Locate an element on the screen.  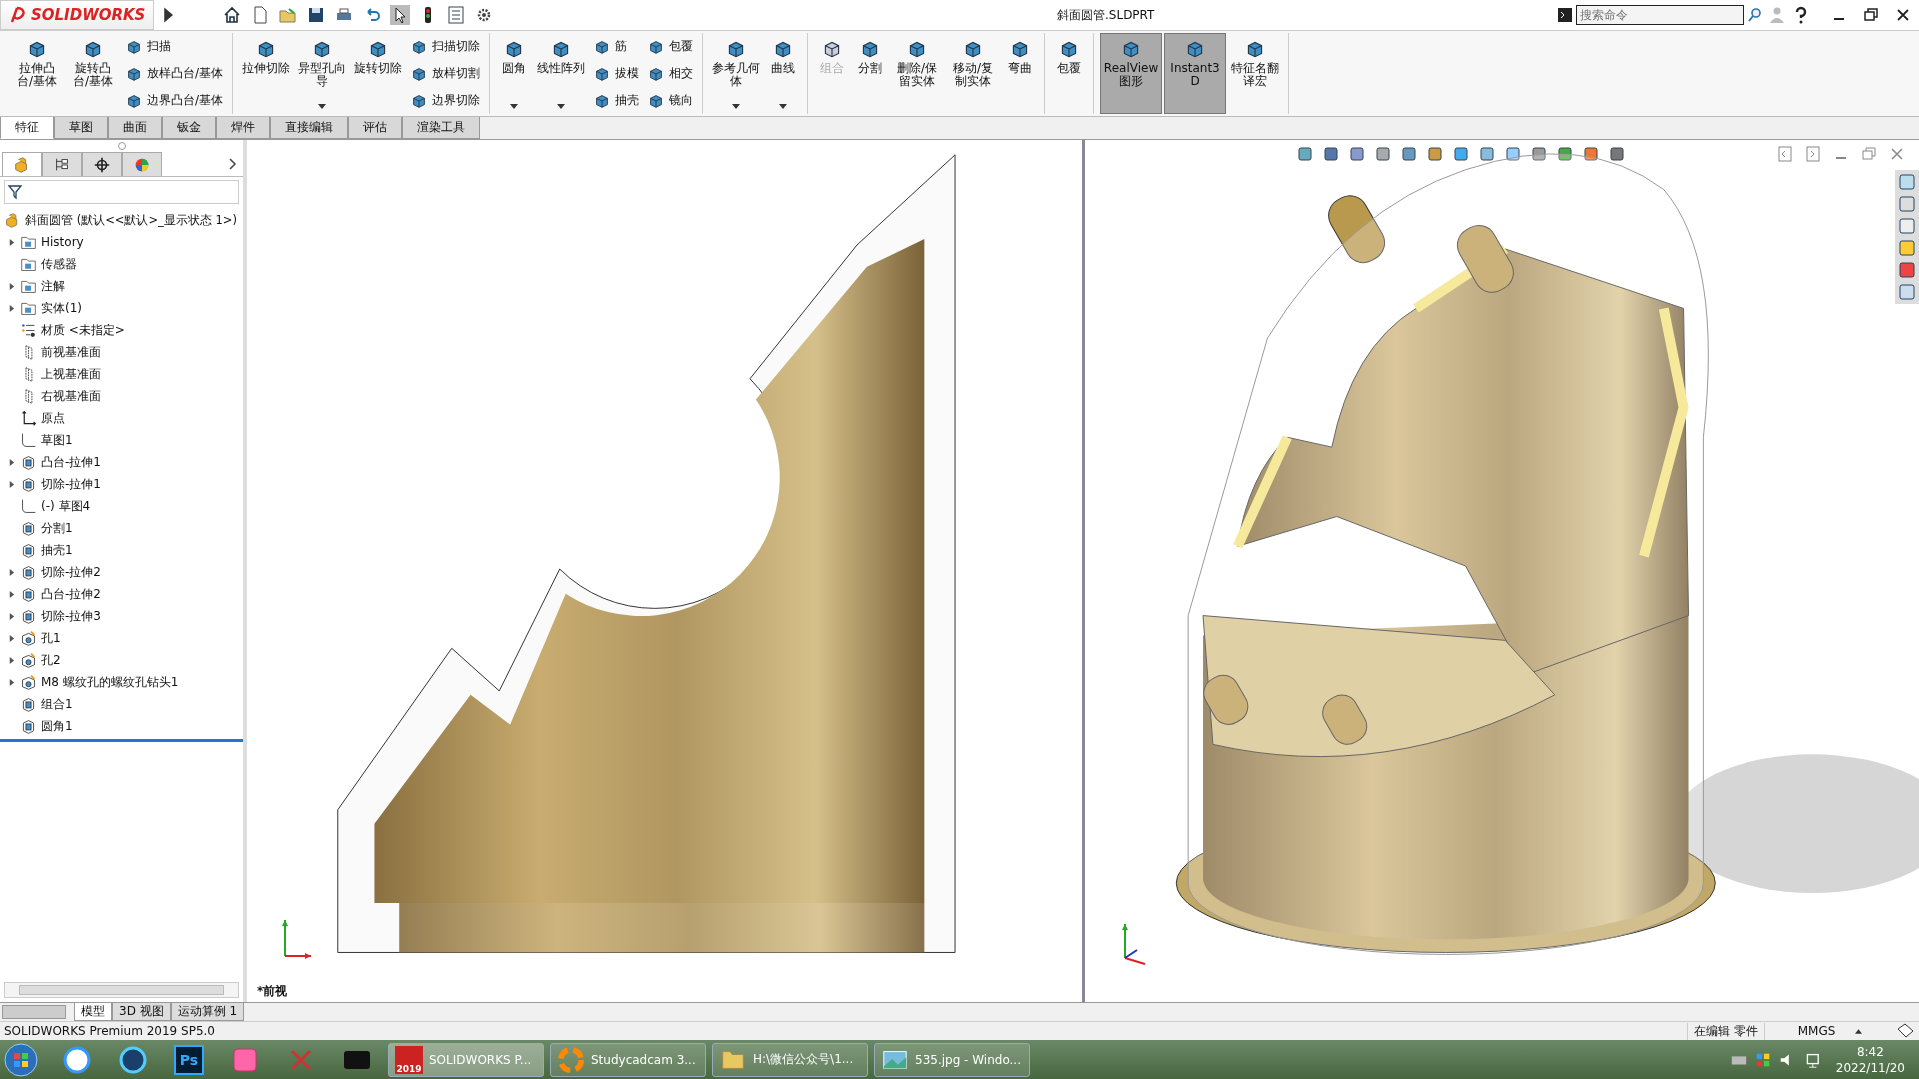
ribbon-button: 相交 is located at coordinates (670, 73).